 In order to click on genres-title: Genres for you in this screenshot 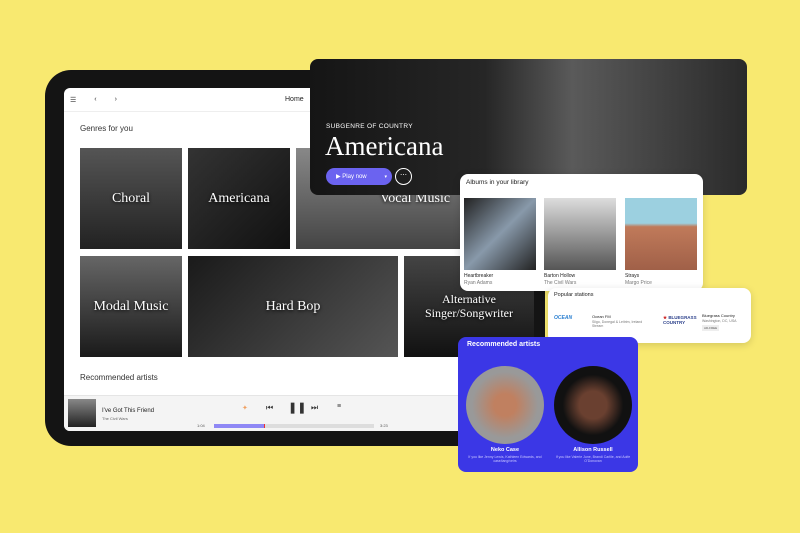, I will do `click(106, 128)`.